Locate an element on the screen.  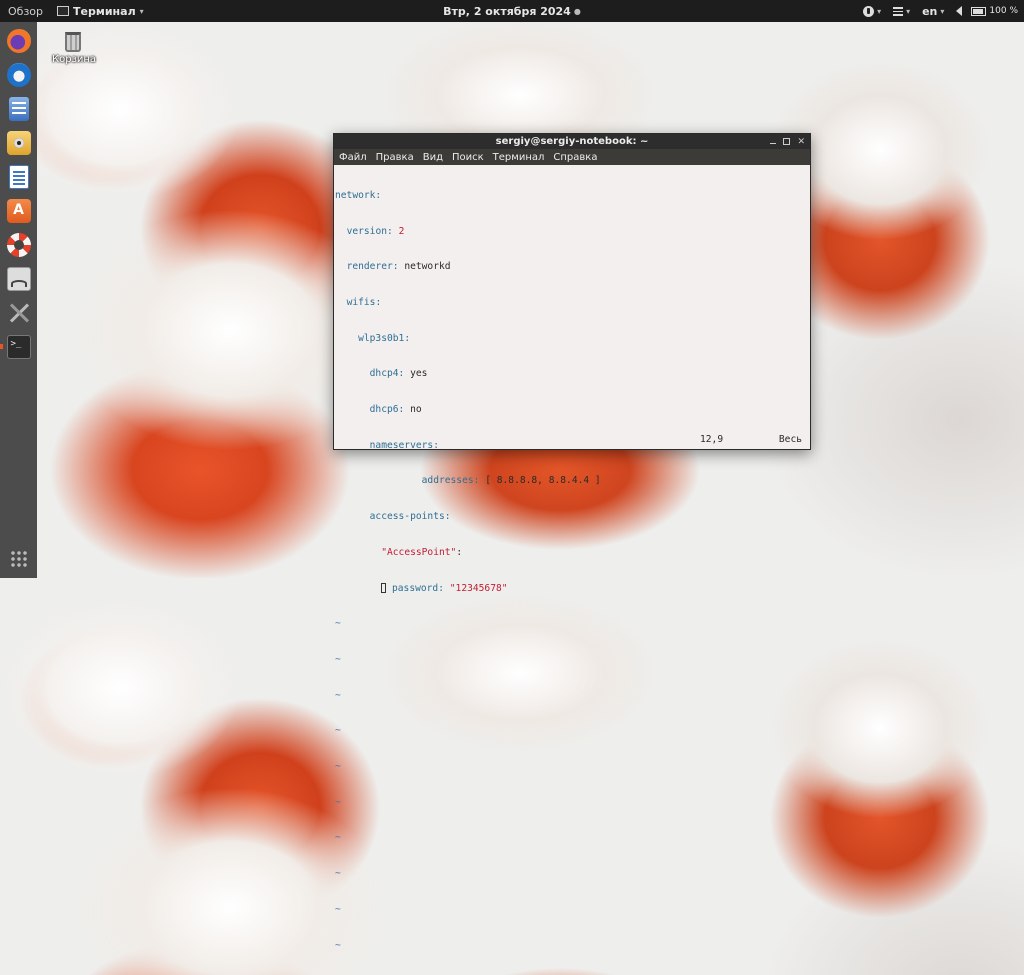
thunderbird-icon is located at coordinates (18, 74).